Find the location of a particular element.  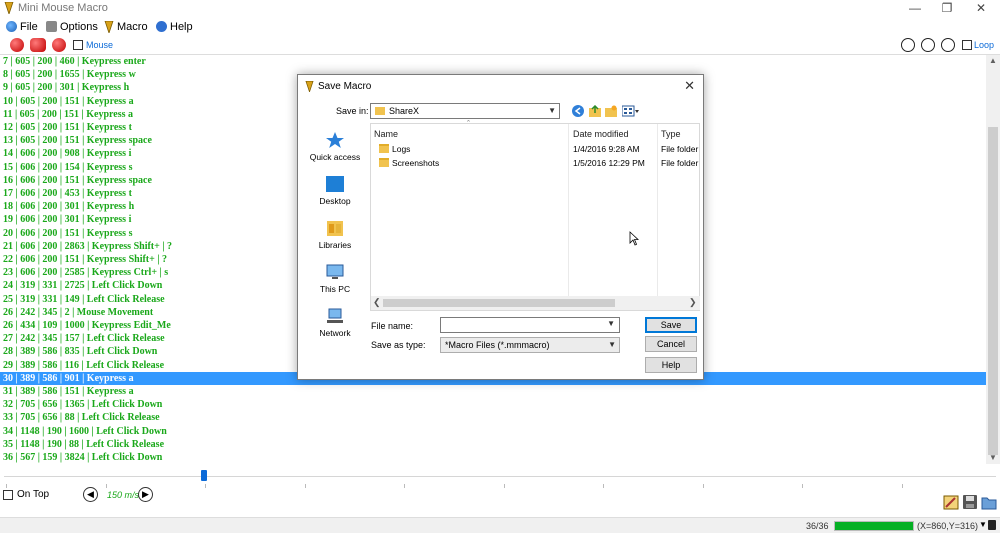

save-in-label: Save in: is located at coordinates (352, 111).